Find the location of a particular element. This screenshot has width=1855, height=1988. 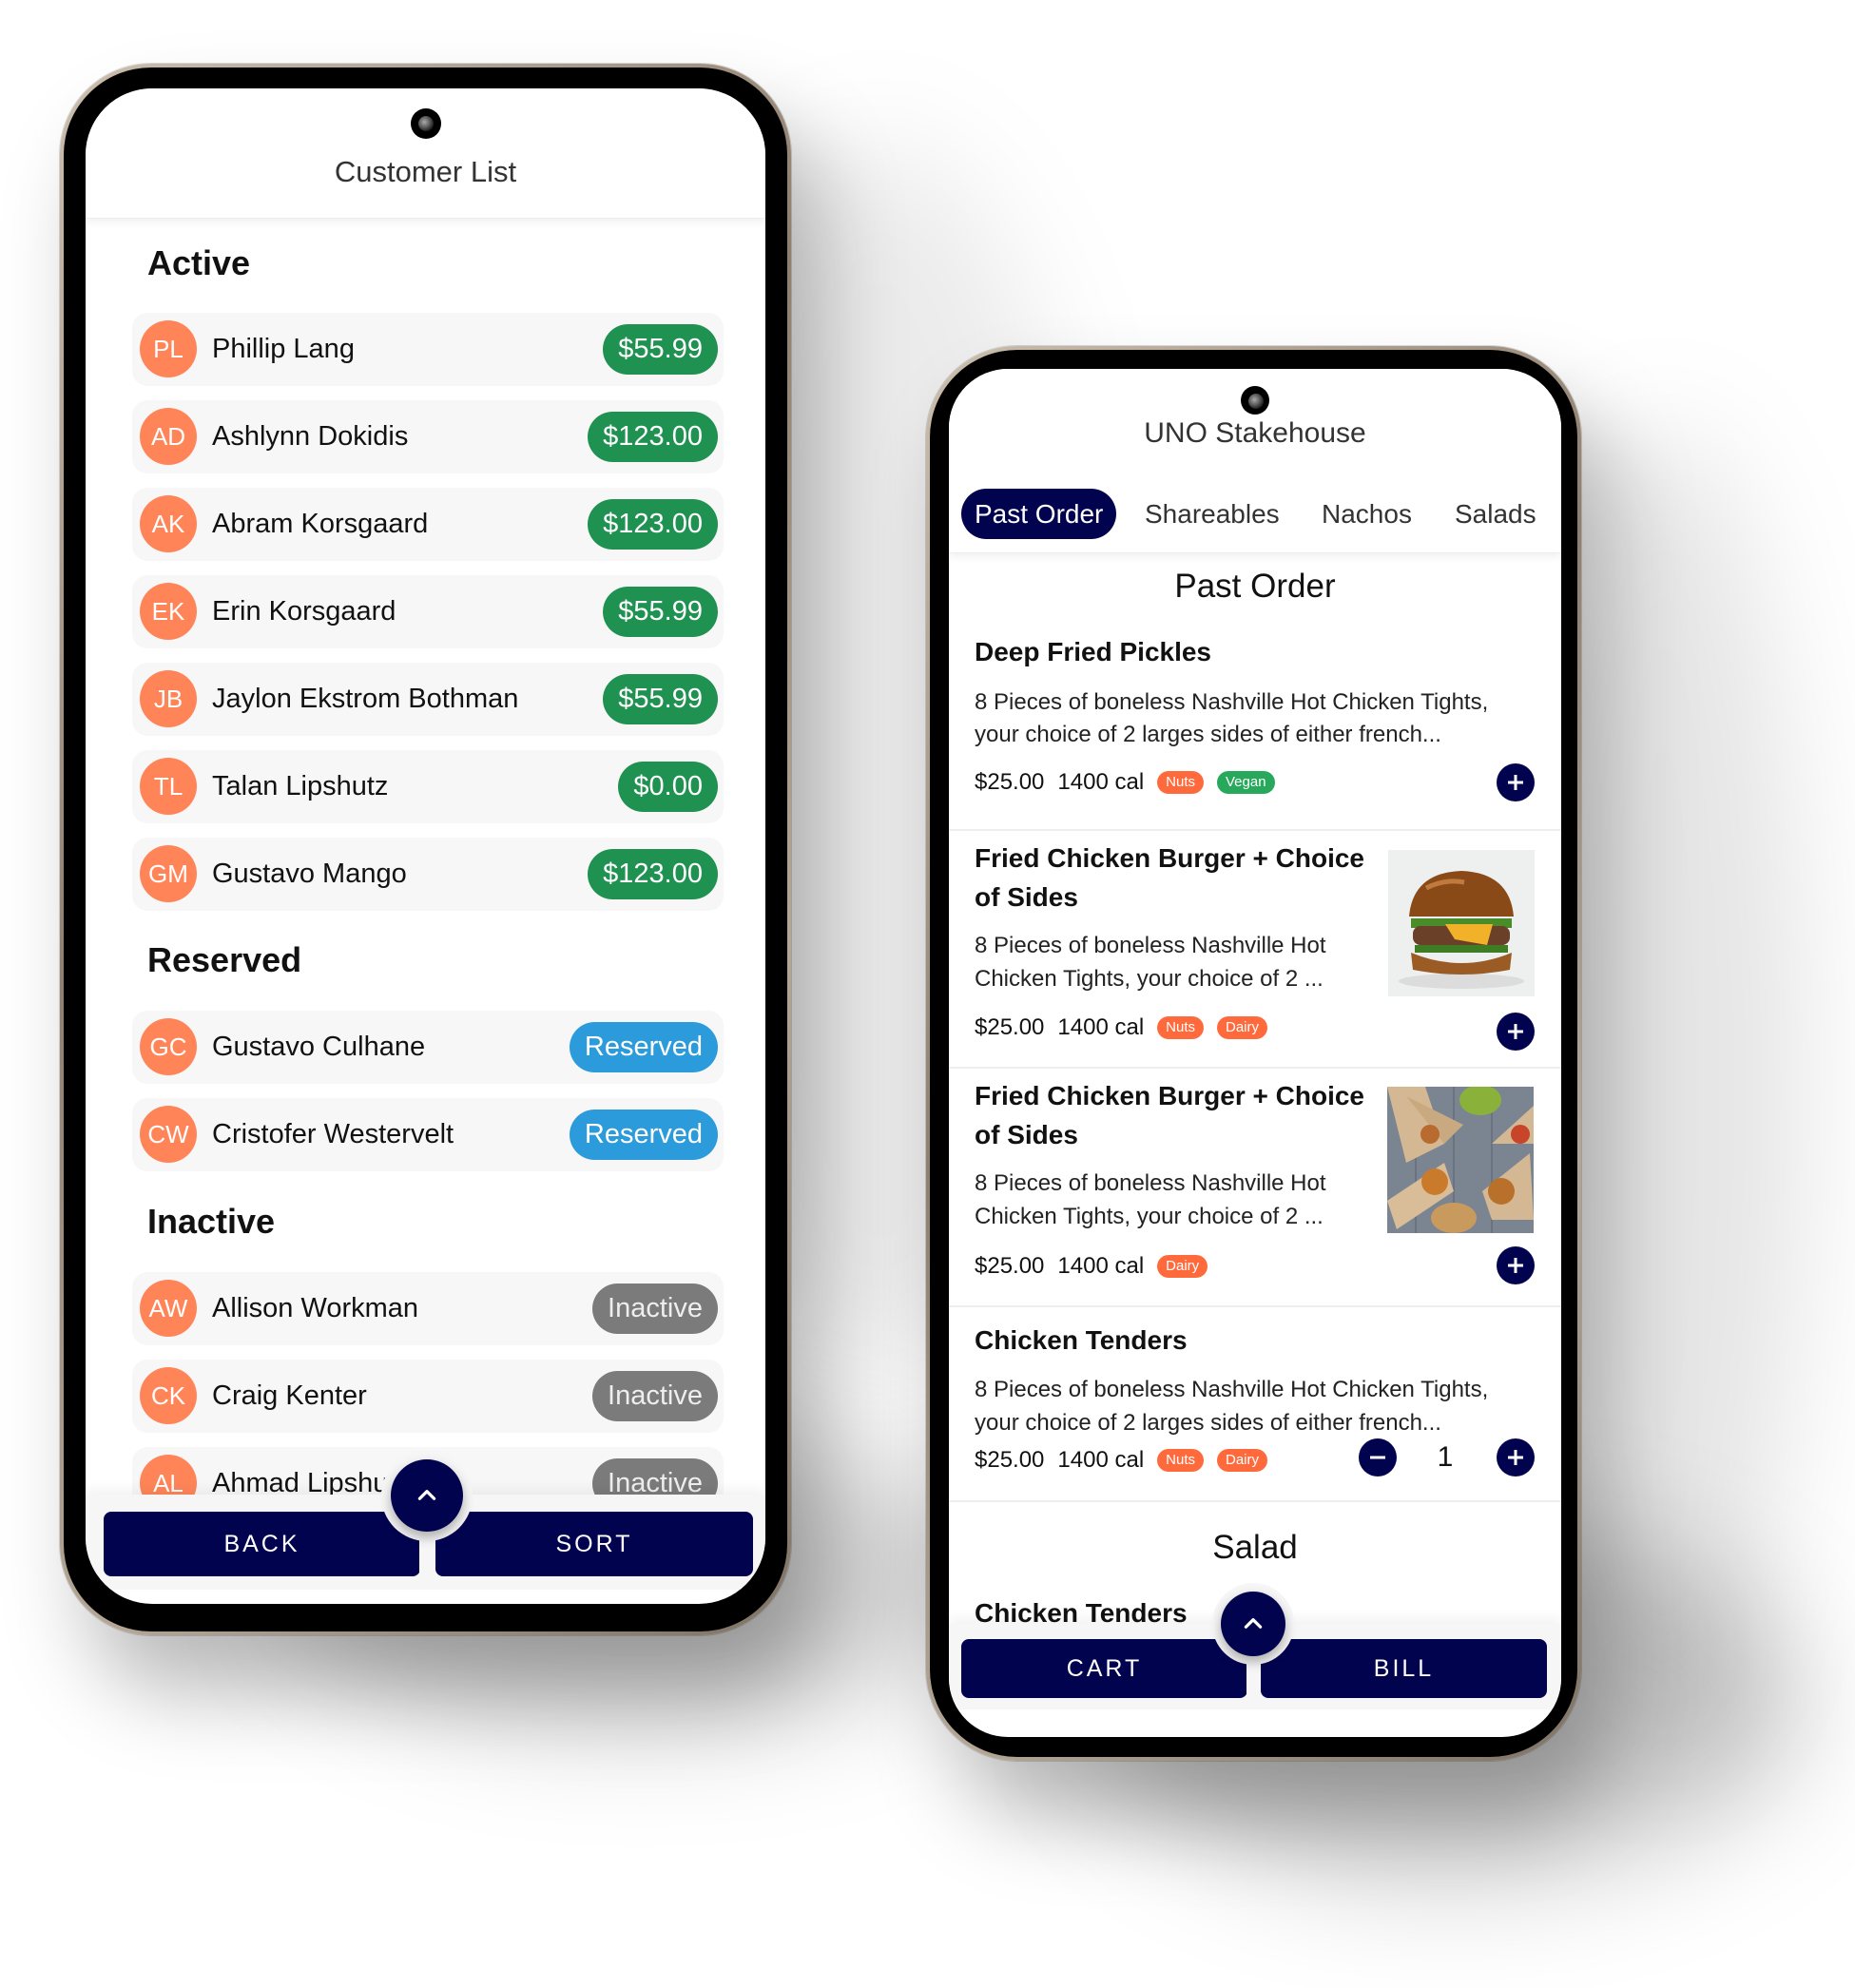

customer-name: Cristofer Westervelt is located at coordinates (333, 1134).